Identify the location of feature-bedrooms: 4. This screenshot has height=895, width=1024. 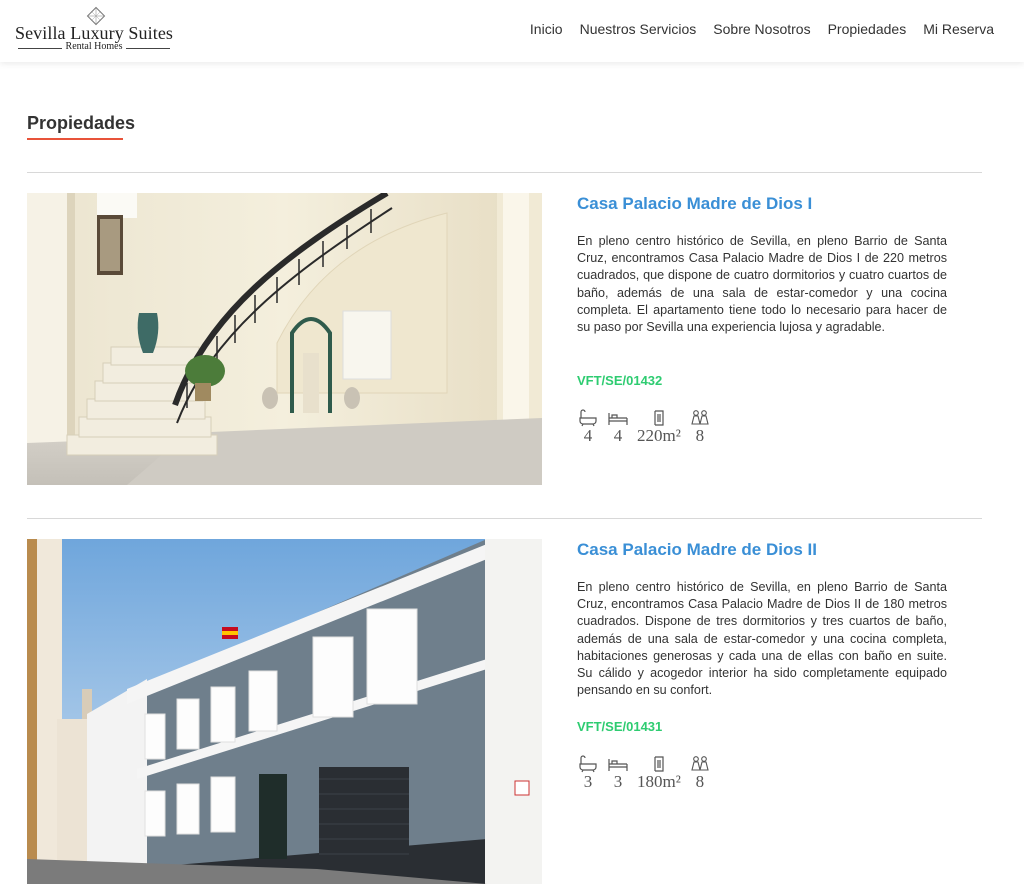
(618, 427).